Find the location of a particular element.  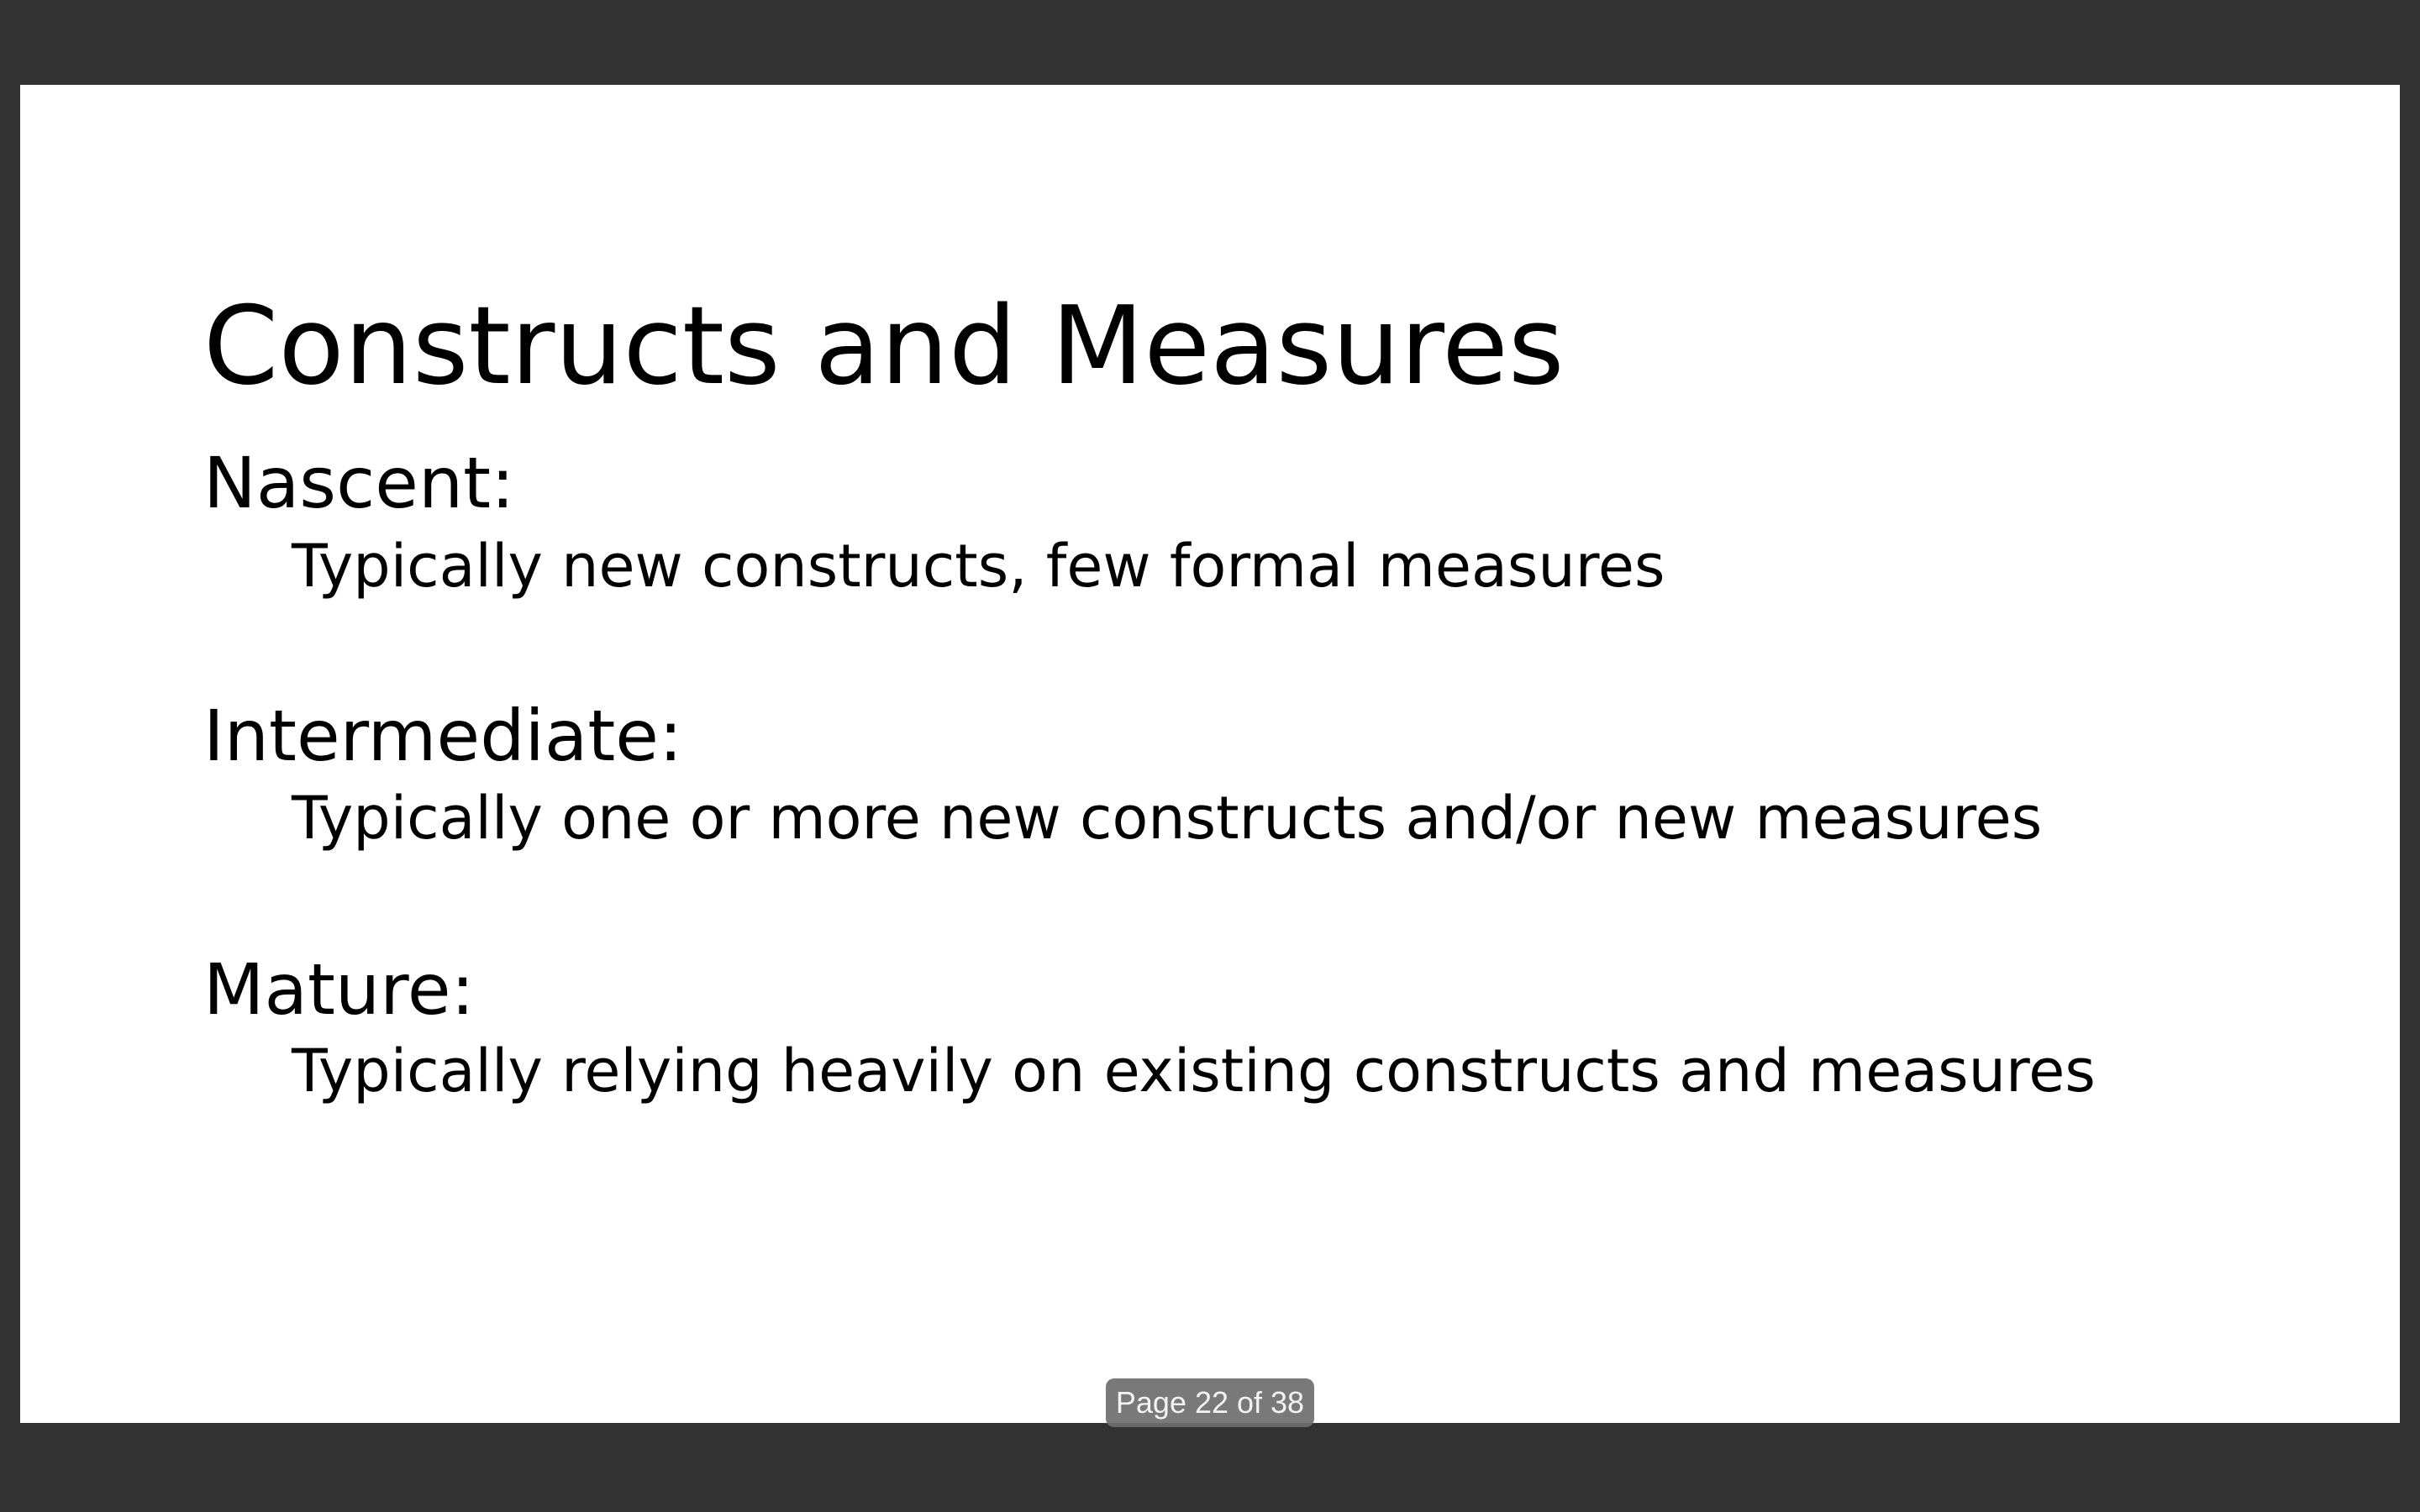

section-heading: Mature: is located at coordinates (339, 989).